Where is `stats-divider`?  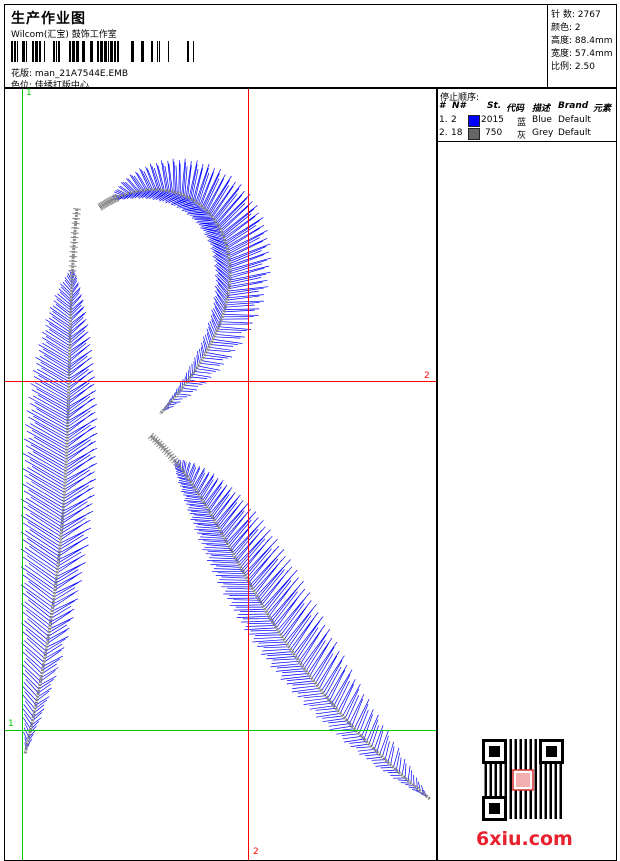
stats-divider is located at coordinates (547, 46).